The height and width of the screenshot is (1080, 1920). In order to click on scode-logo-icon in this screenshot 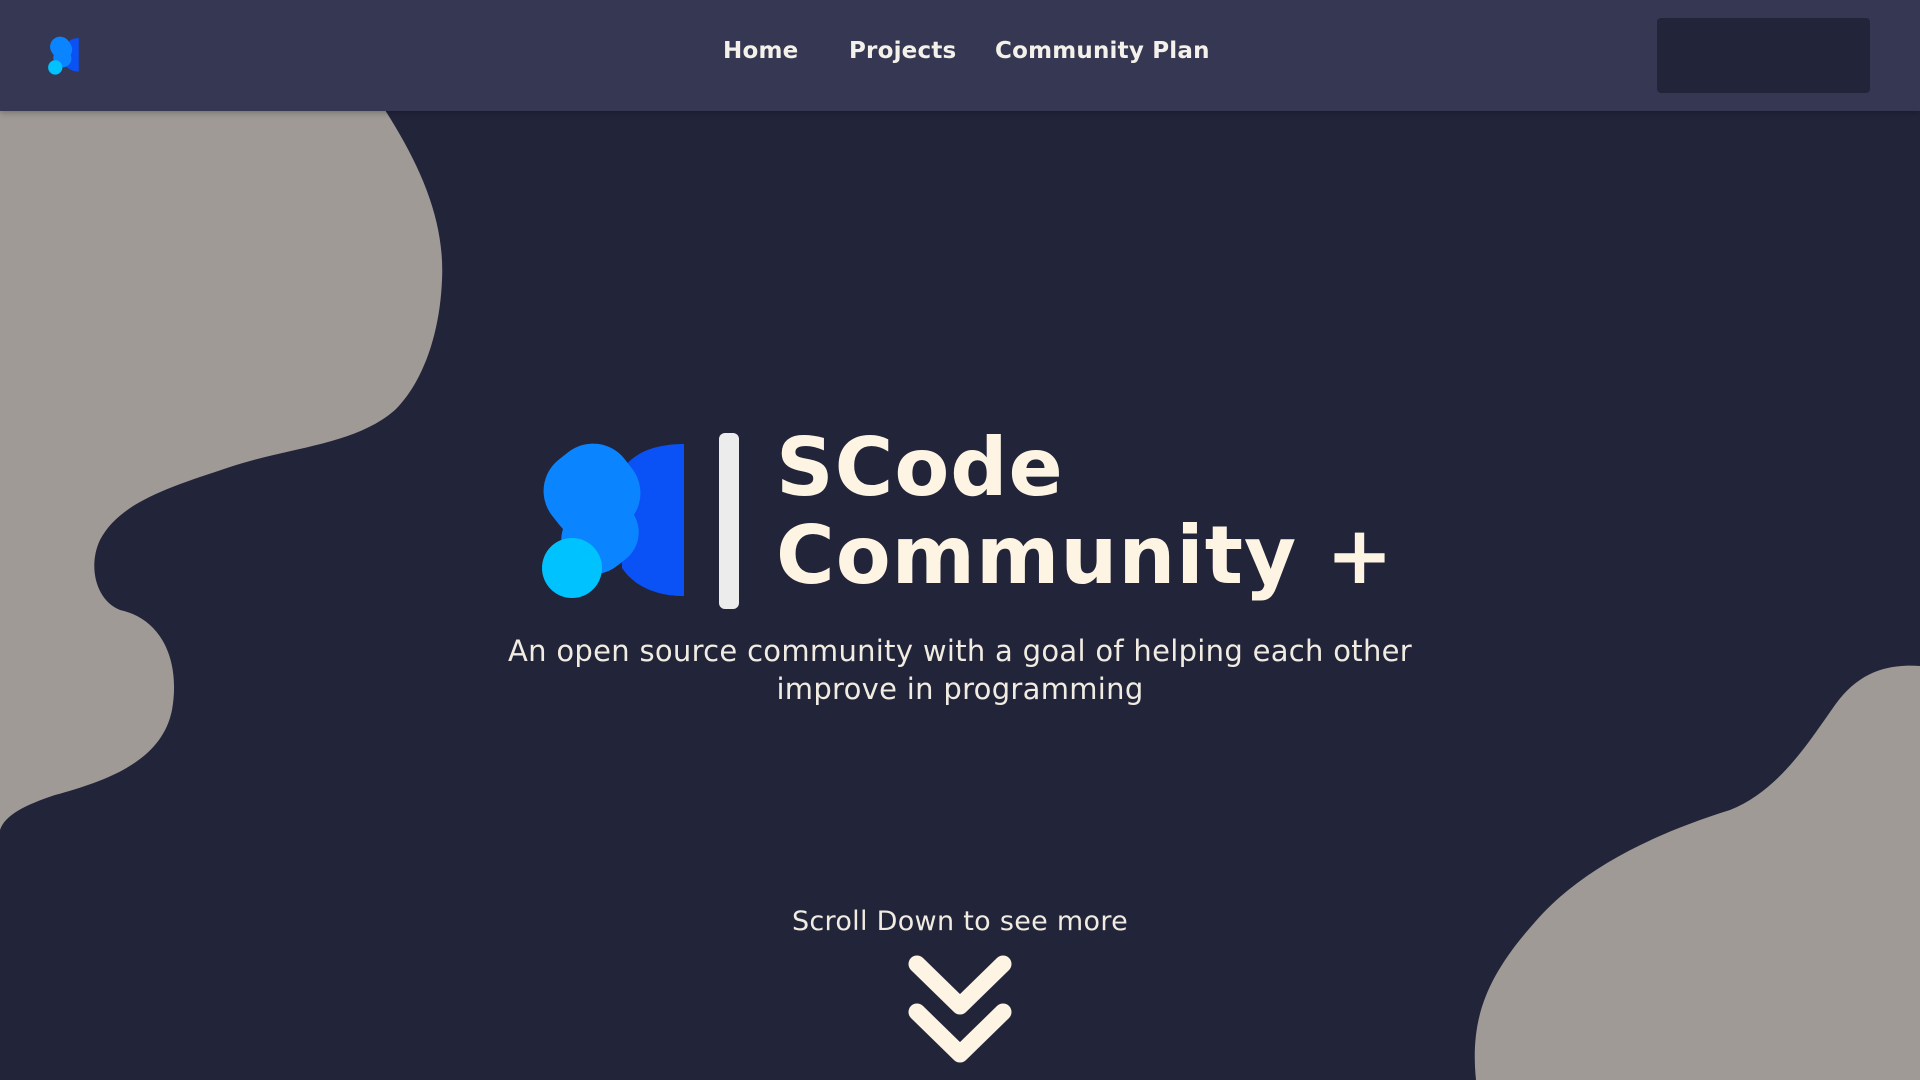, I will do `click(613, 520)`.